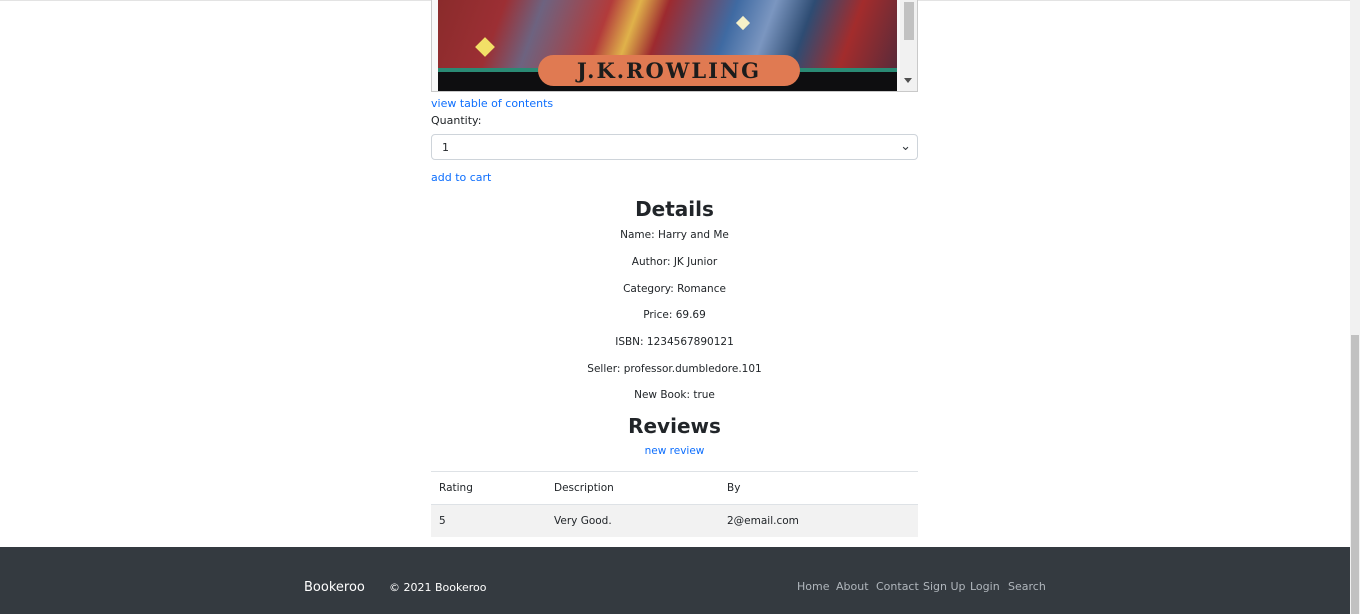 This screenshot has height=614, width=1360. What do you see at coordinates (461, 177) in the screenshot?
I see `add-to-cart-link: add to cart` at bounding box center [461, 177].